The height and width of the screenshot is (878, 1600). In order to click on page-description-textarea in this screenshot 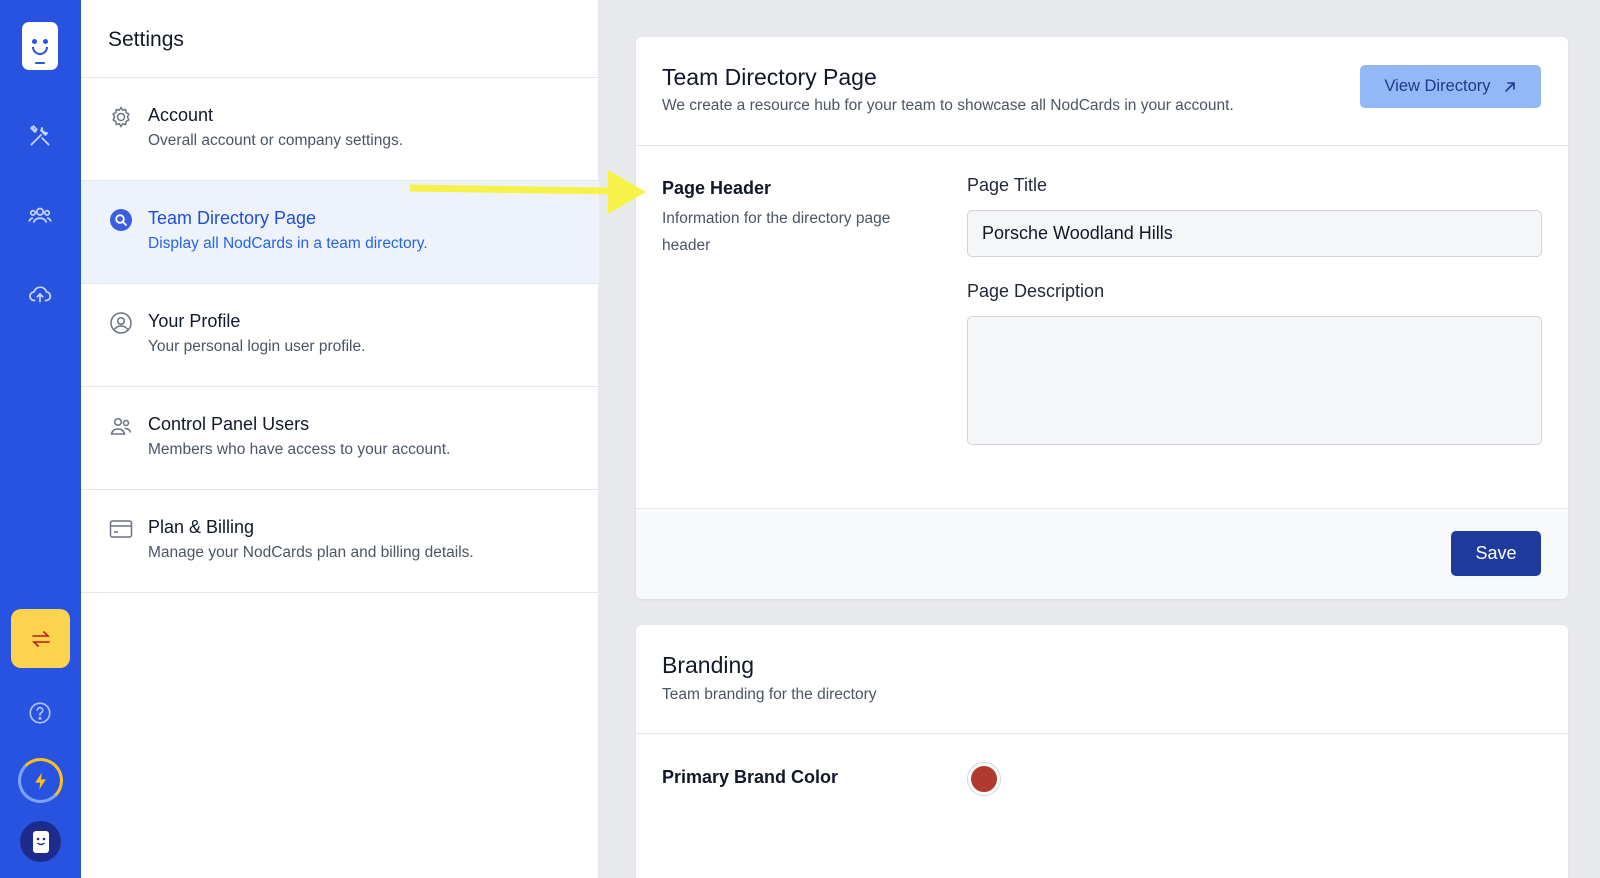, I will do `click(1254, 380)`.